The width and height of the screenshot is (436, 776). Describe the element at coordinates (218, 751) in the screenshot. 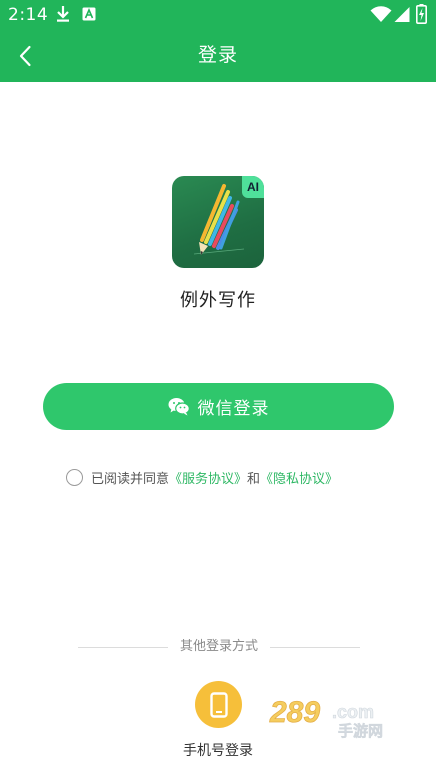

I see `phone-login-label: 手机号登录` at that location.